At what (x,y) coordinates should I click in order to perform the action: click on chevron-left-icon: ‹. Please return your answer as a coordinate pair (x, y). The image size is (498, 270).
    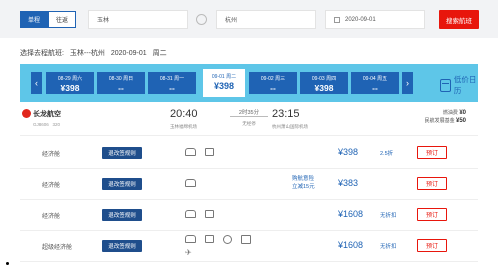
    Looking at the image, I should click on (36, 83).